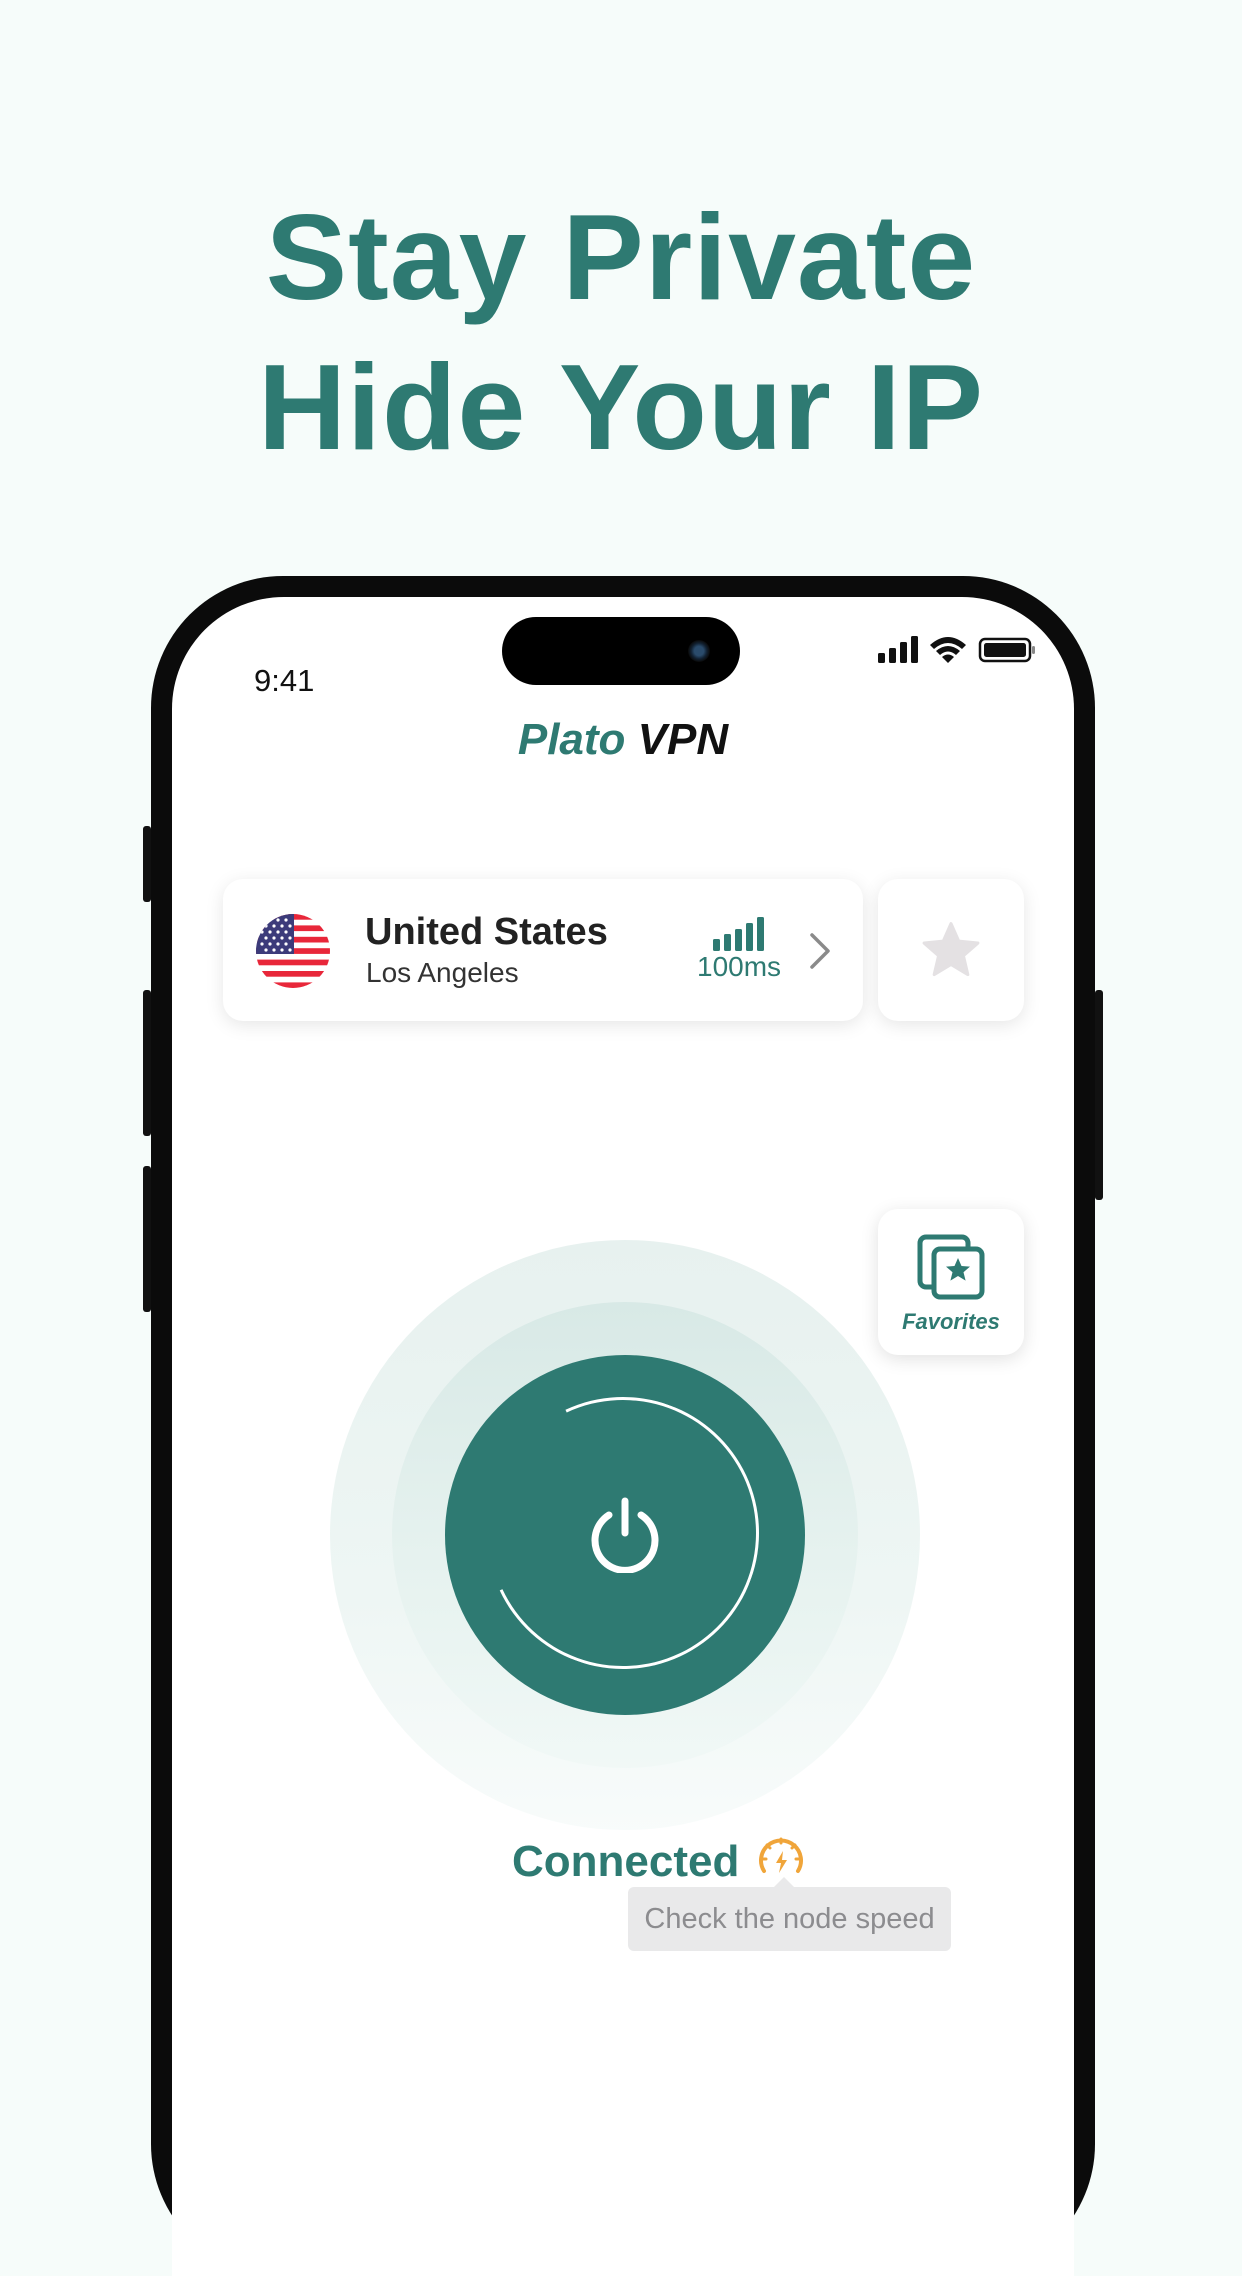 The height and width of the screenshot is (2276, 1242). What do you see at coordinates (739, 966) in the screenshot?
I see `server-ping: 100ms` at bounding box center [739, 966].